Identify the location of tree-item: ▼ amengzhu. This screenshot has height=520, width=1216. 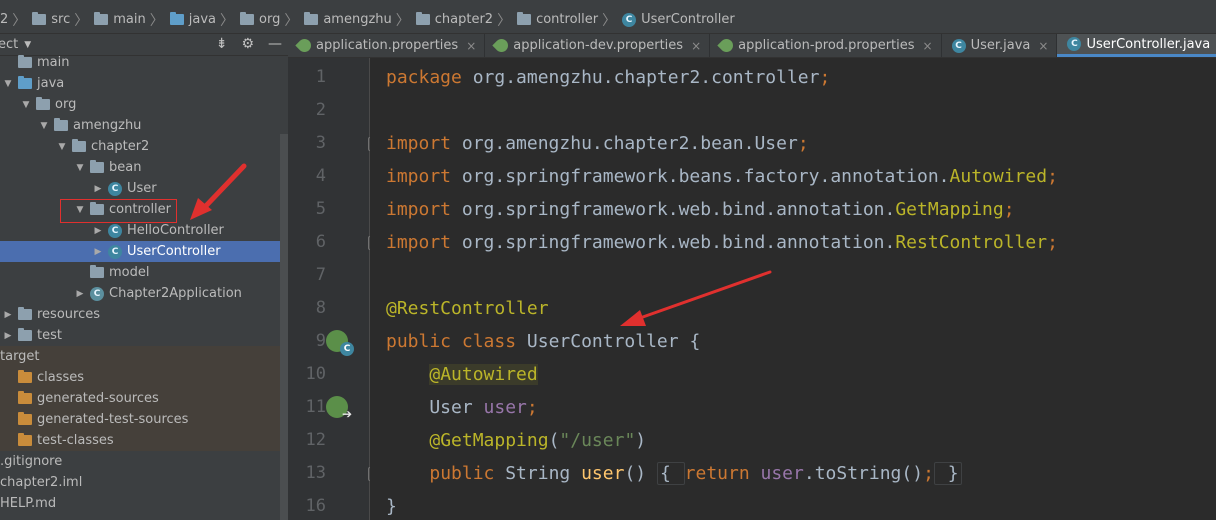
(144, 125).